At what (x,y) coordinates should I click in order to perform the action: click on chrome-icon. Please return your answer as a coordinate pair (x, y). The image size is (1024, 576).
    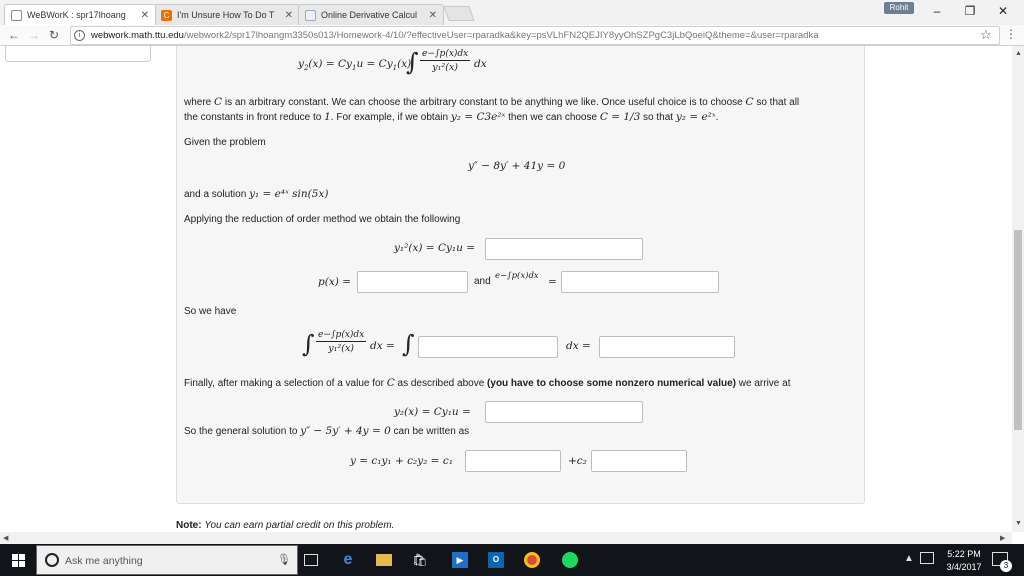
    Looking at the image, I should click on (532, 560).